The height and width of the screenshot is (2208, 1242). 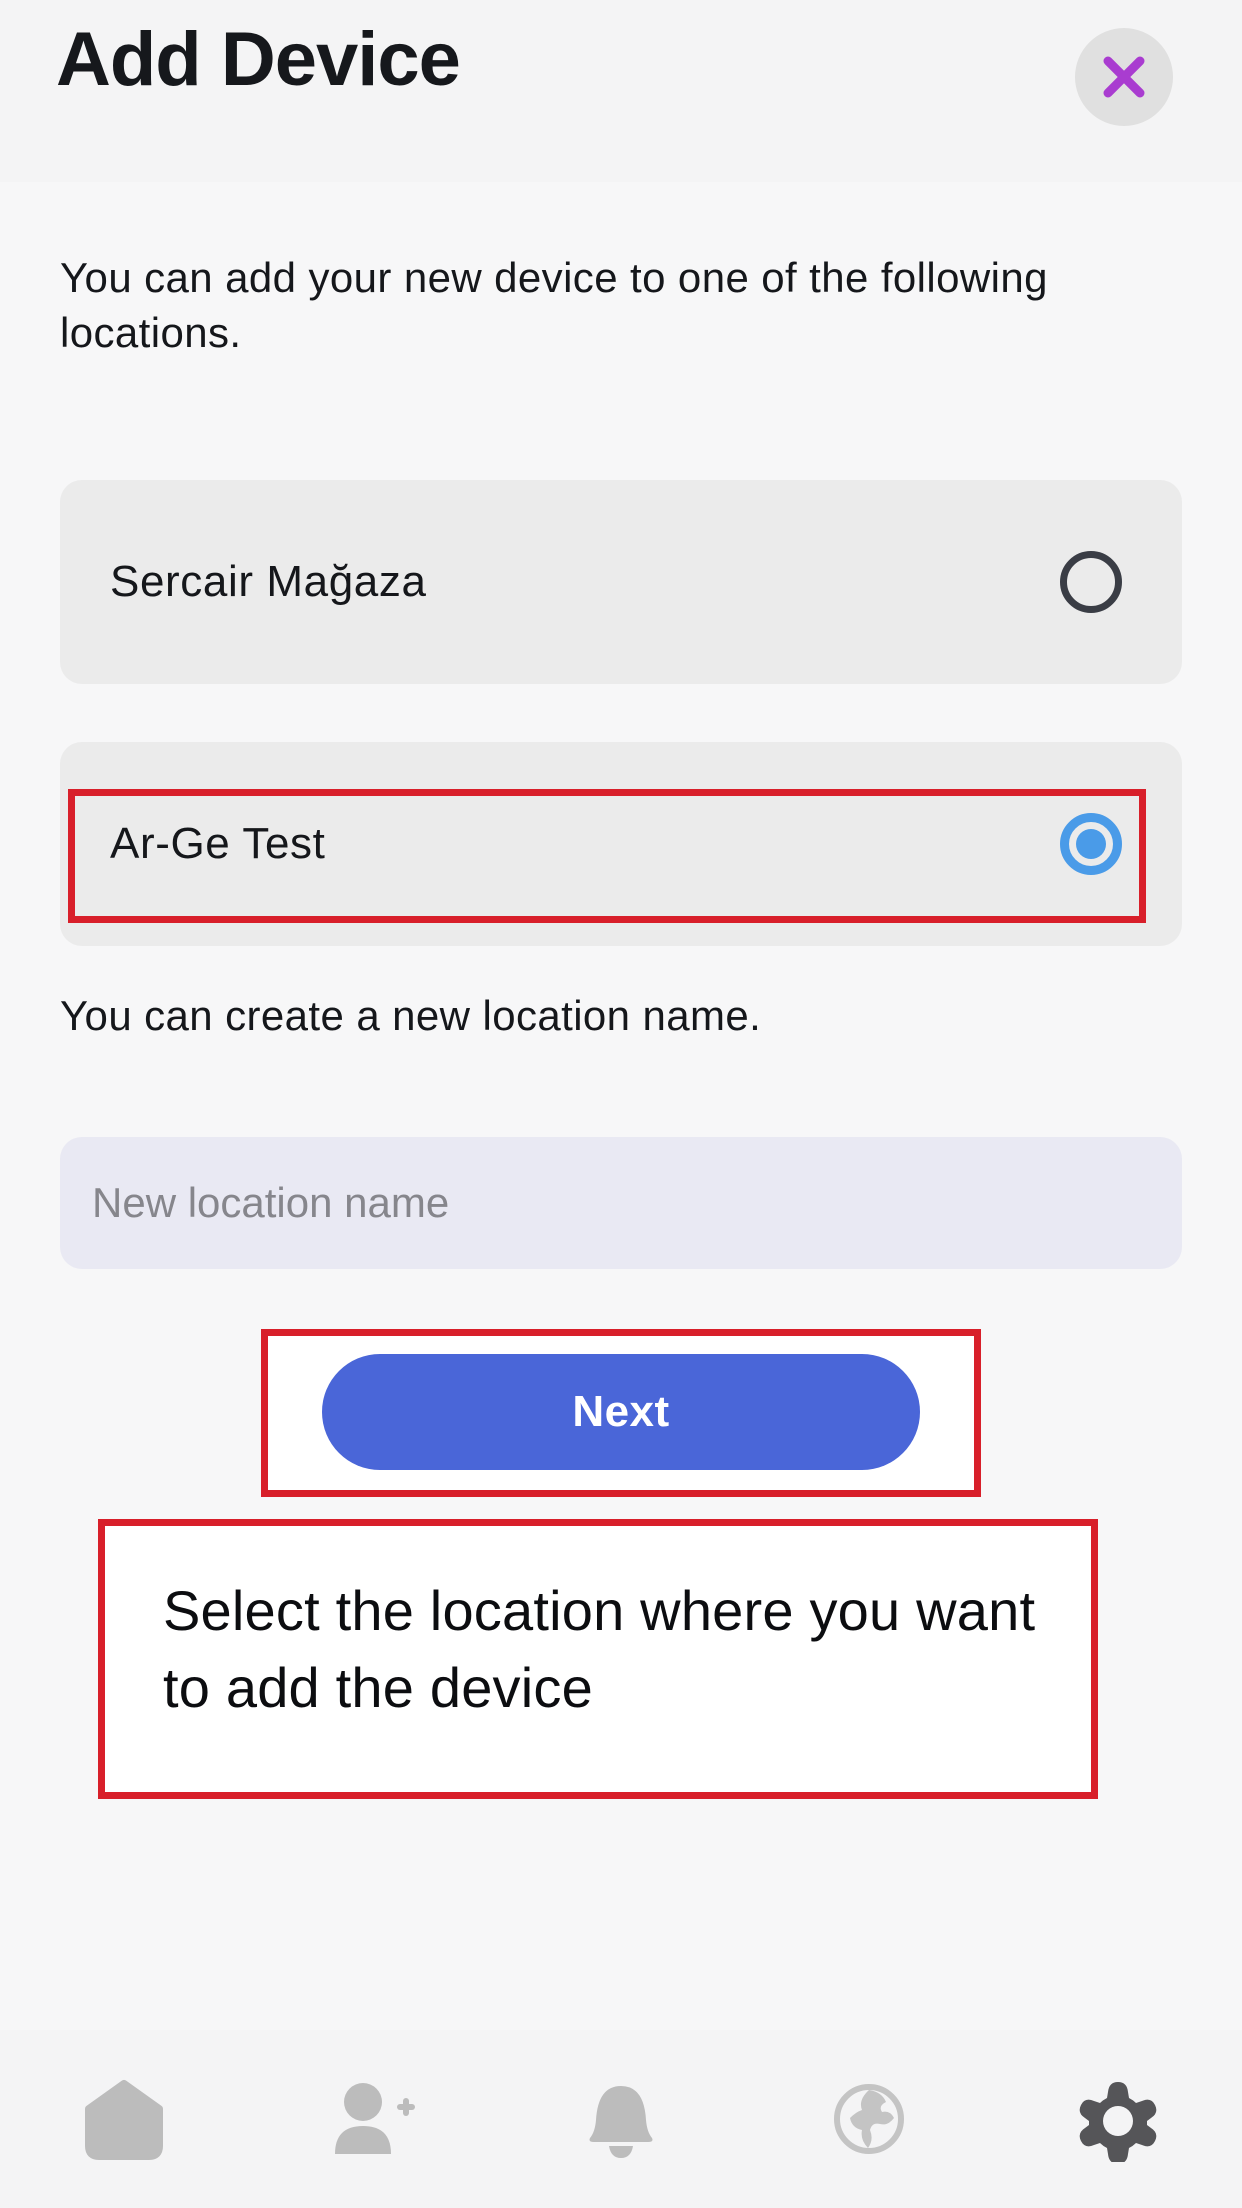 I want to click on nav-item-globe, so click(x=869, y=2119).